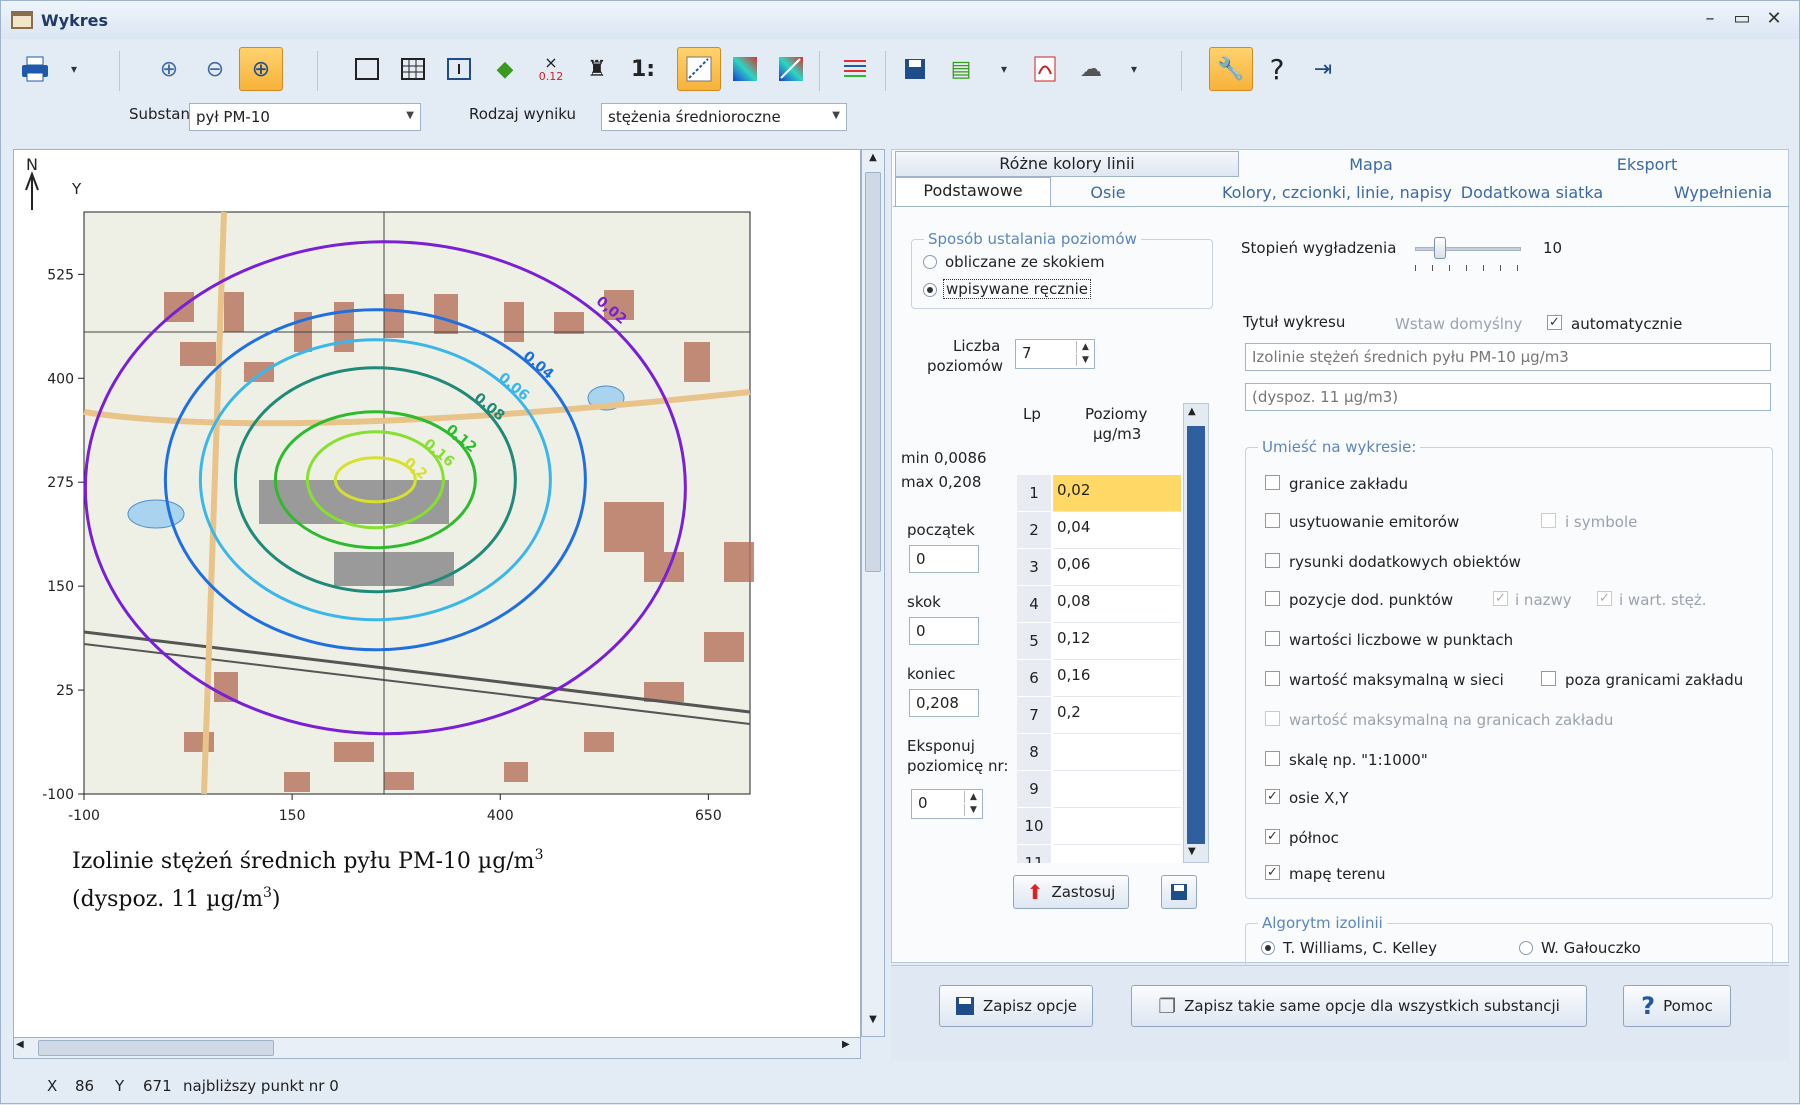 The image size is (1800, 1105). I want to click on table-row: 9, so click(1099, 789).